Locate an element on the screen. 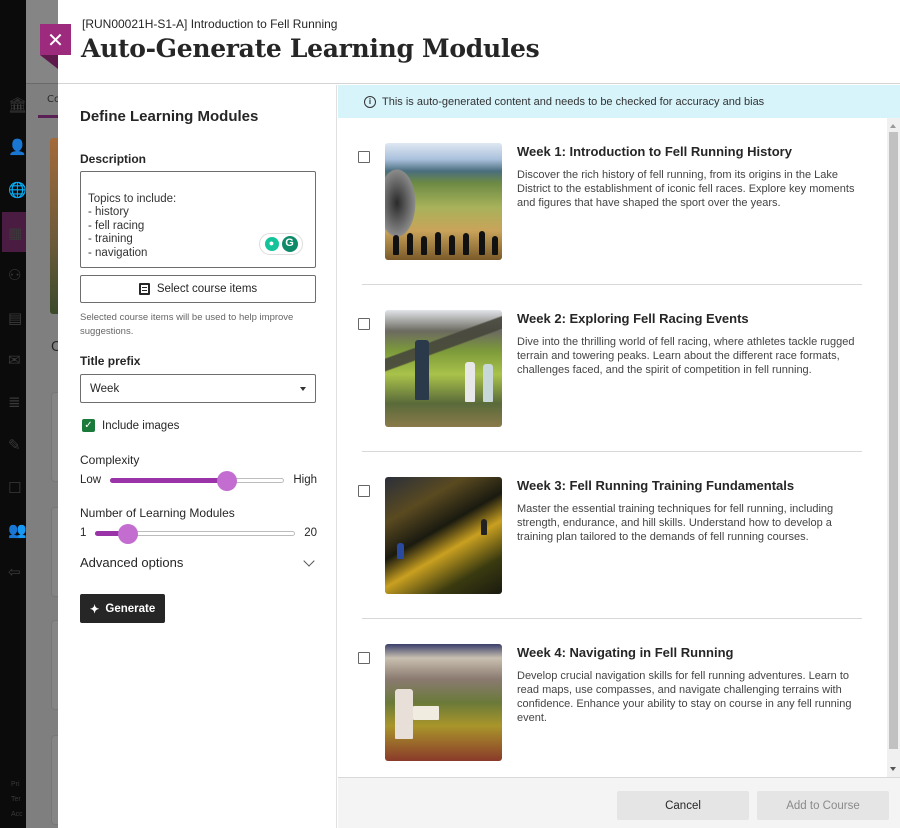 The width and height of the screenshot is (900, 828). profile-icon: 👤 is located at coordinates (17, 147).